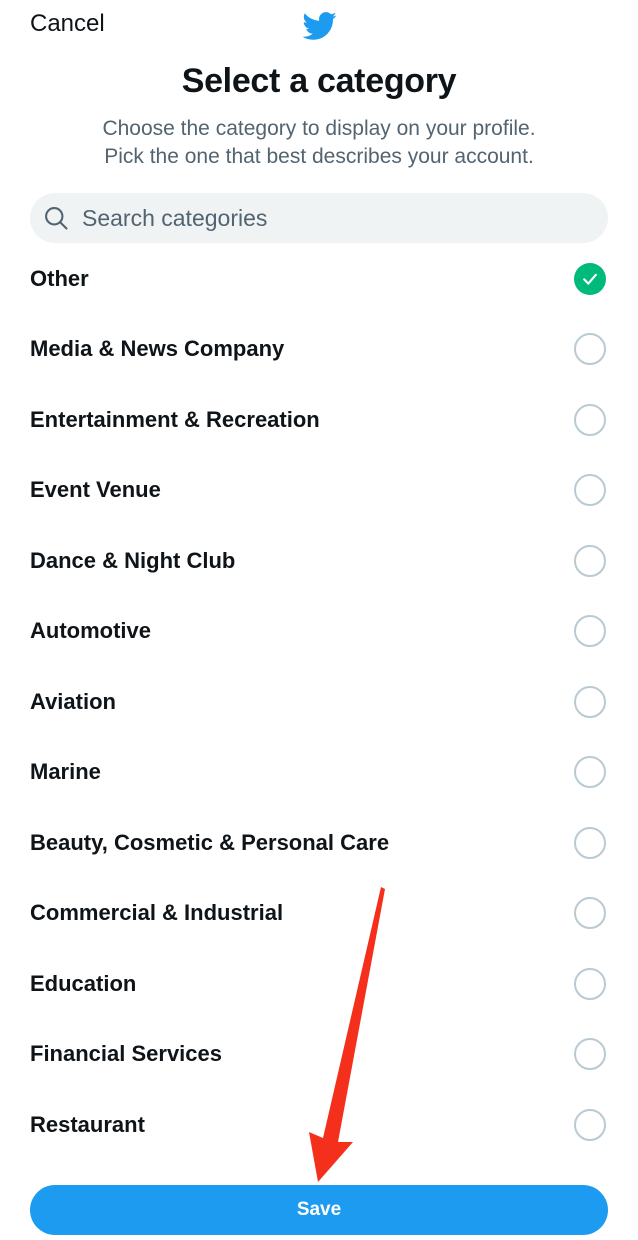 The width and height of the screenshot is (638, 1240). Describe the element at coordinates (59, 278) in the screenshot. I see `category-label: Other` at that location.